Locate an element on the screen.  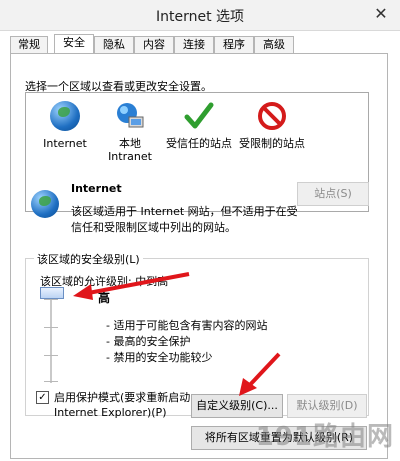
tab-general: 常规 is located at coordinates (29, 44).